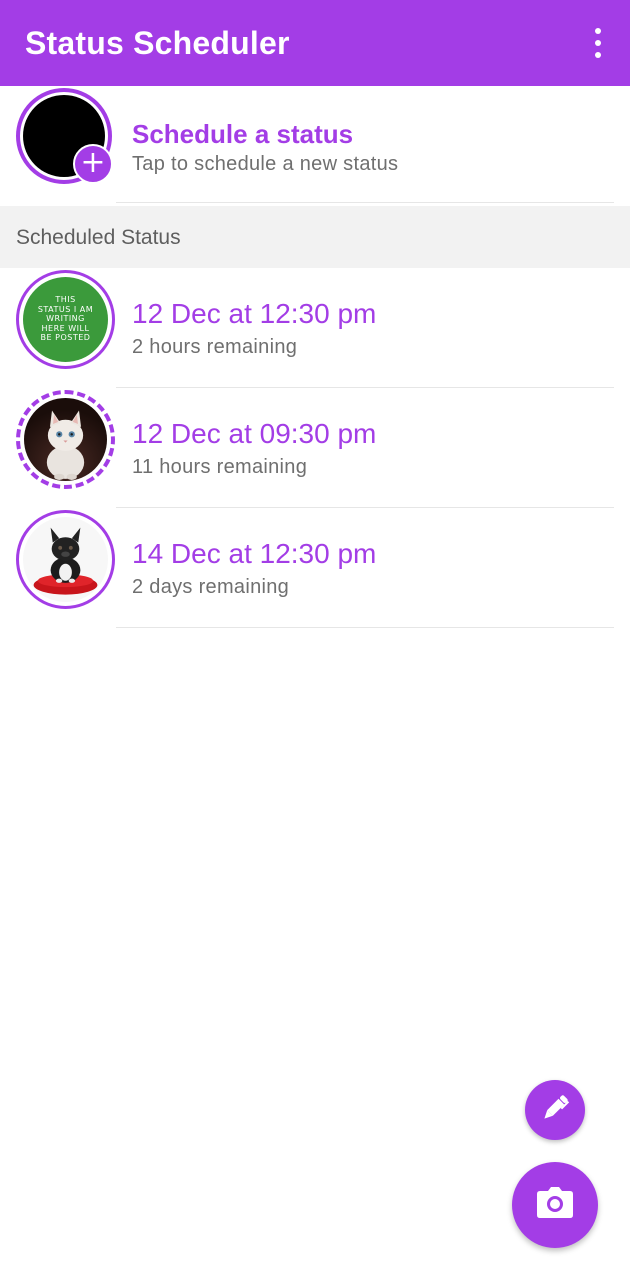 The image size is (630, 1280). I want to click on status-date: 12 Dec at 12:30 pm, so click(254, 313).